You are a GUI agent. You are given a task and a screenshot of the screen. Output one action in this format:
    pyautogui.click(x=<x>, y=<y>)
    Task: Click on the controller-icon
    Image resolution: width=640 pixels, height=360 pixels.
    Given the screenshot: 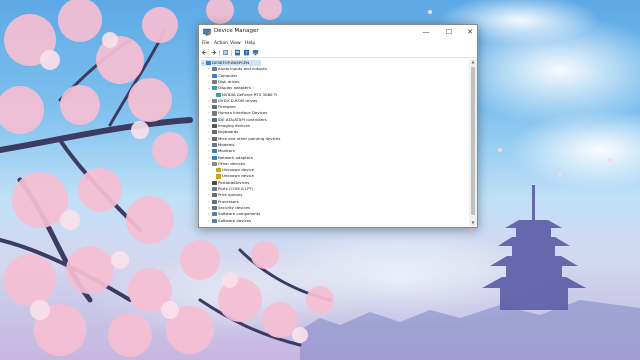 What is the action you would take?
    pyautogui.click(x=214, y=119)
    